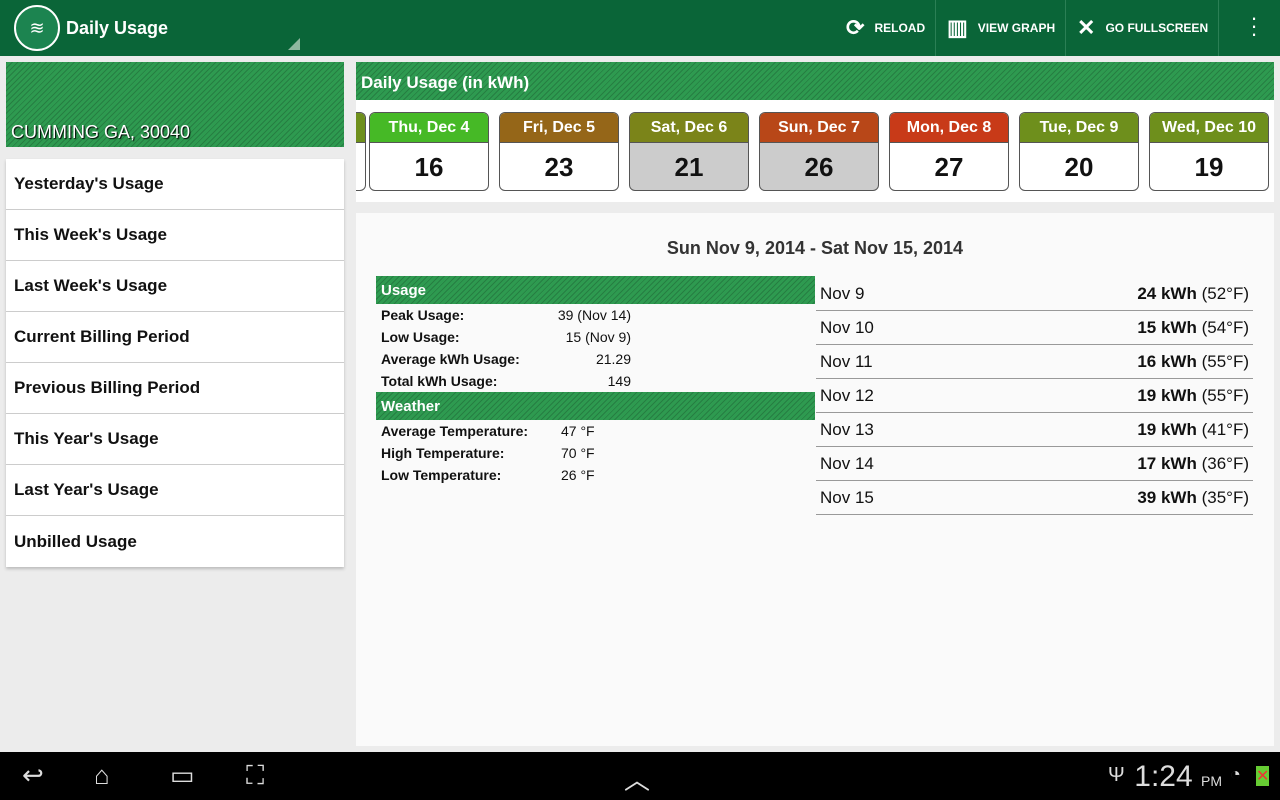  I want to click on sidebar-item-last-year: Last Year's Usage, so click(175, 490).